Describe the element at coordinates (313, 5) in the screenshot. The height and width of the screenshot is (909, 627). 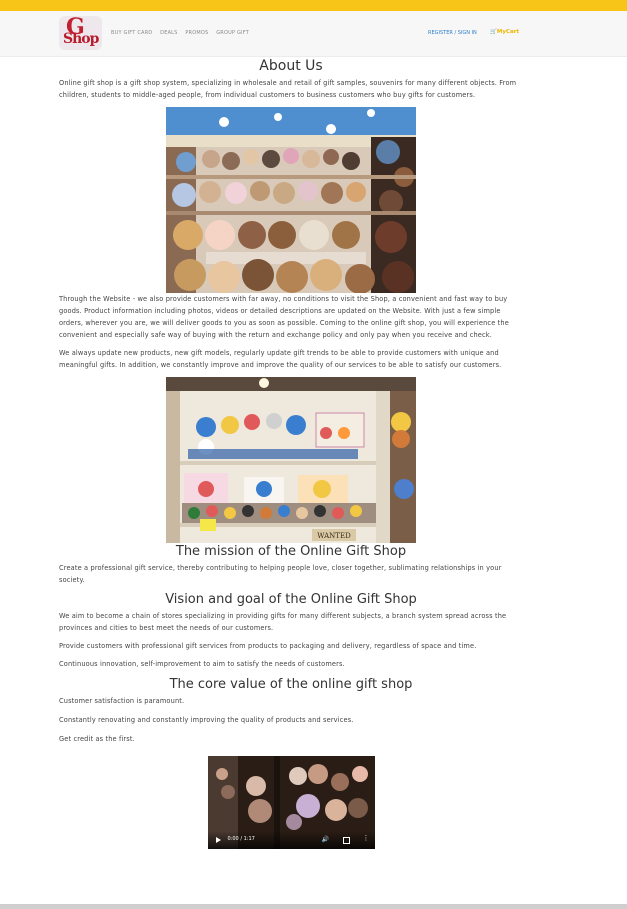
I see `top-accent-bar` at that location.